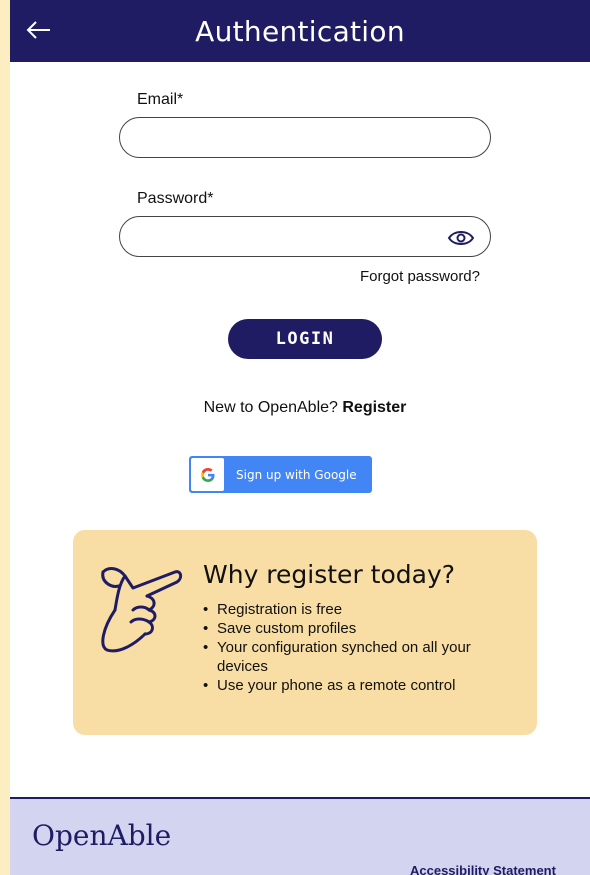 The width and height of the screenshot is (590, 875). What do you see at coordinates (461, 238) in the screenshot?
I see `eye-icon` at bounding box center [461, 238].